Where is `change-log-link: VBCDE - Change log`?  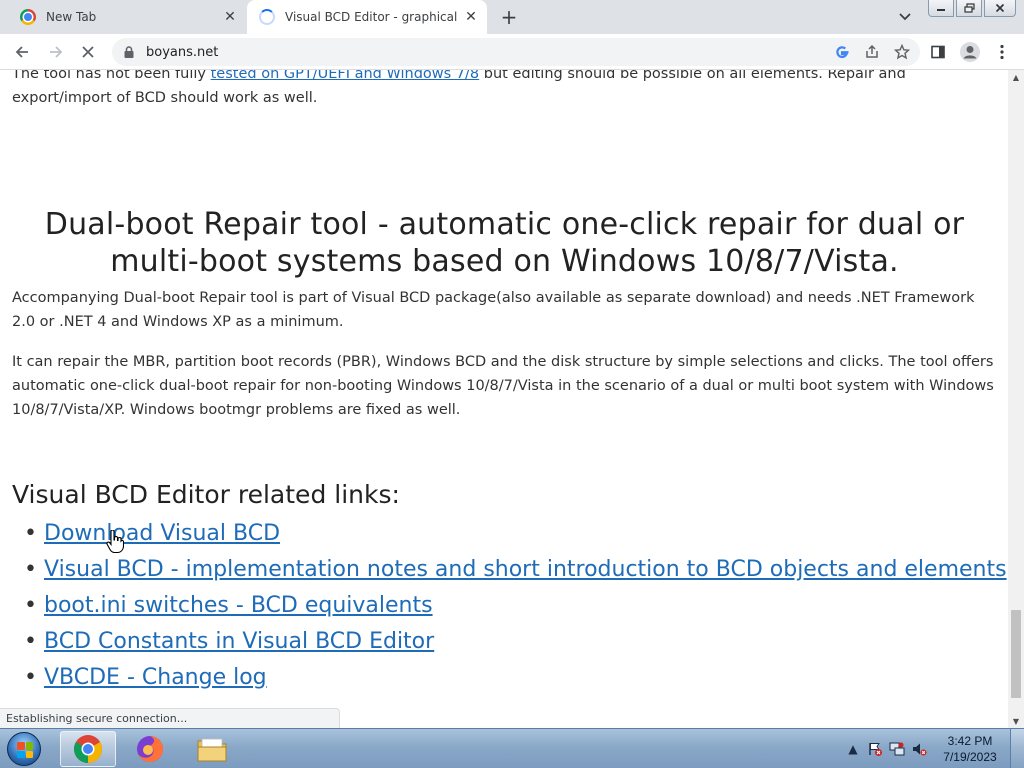
change-log-link: VBCDE - Change log is located at coordinates (155, 677).